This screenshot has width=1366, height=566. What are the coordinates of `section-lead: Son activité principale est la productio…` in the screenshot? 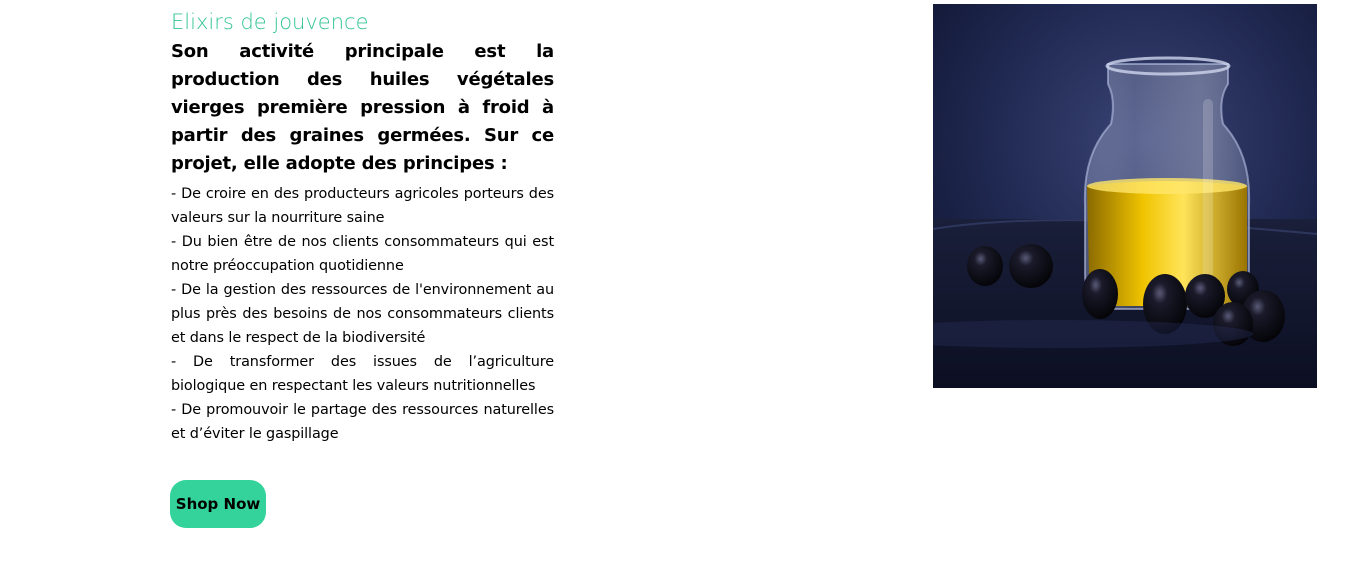 It's located at (362, 107).